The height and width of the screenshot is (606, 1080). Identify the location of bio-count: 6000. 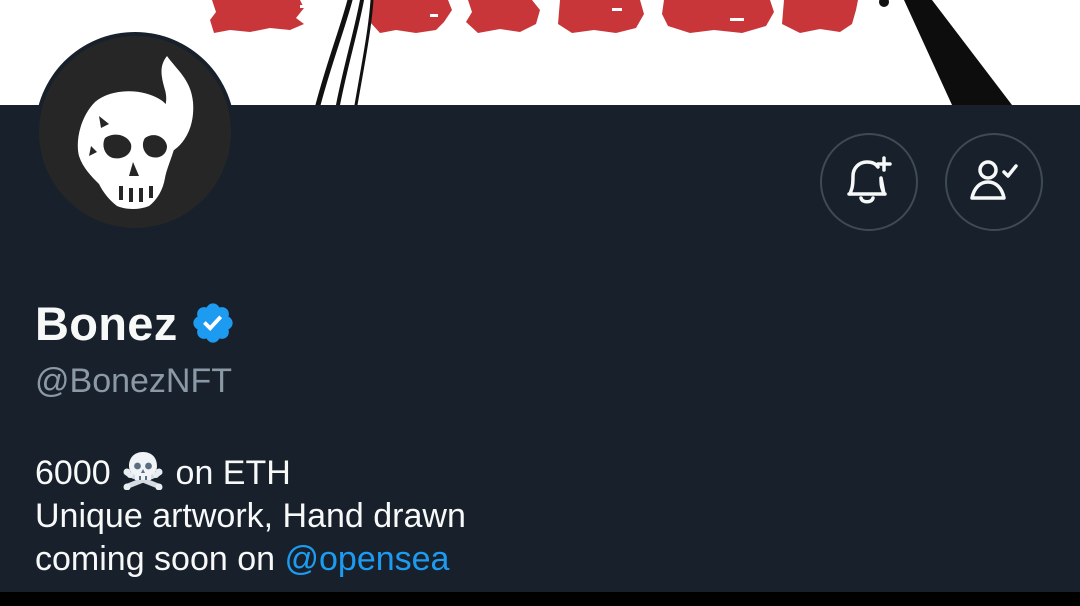
(73, 473).